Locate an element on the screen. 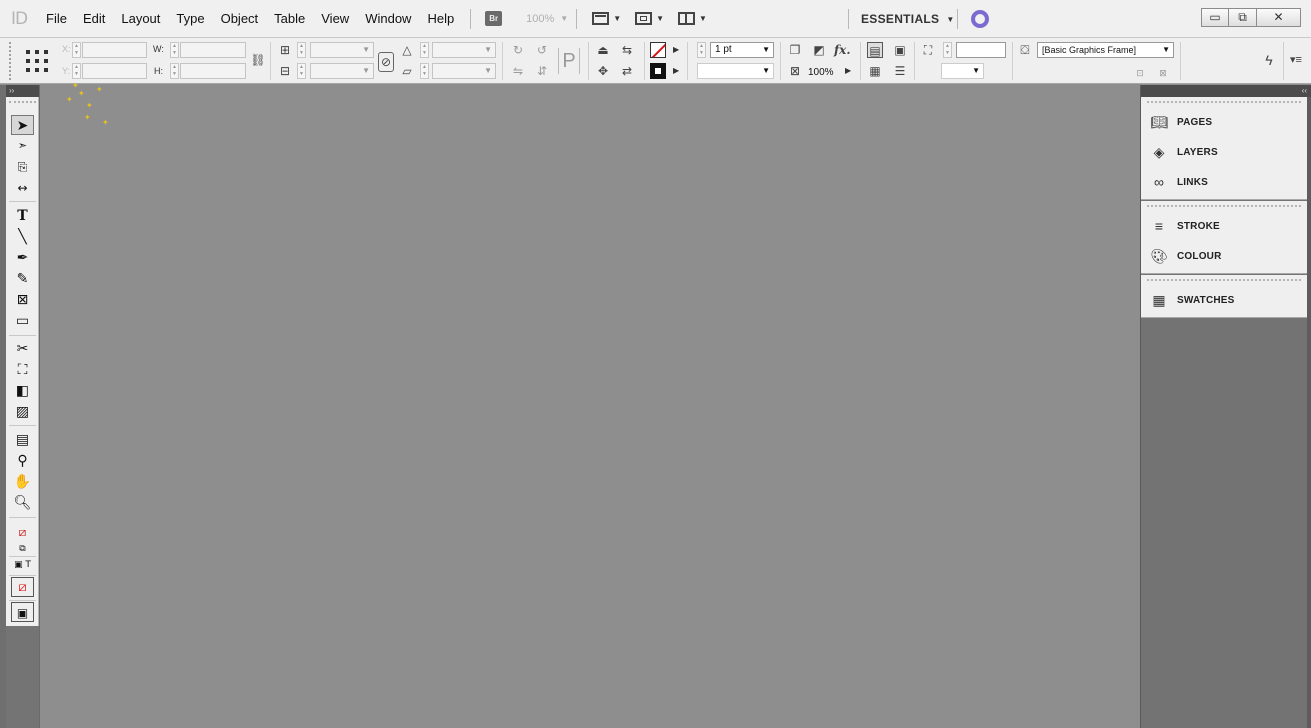  formatting-affects-container-icon: ▣ T is located at coordinates (22, 565).